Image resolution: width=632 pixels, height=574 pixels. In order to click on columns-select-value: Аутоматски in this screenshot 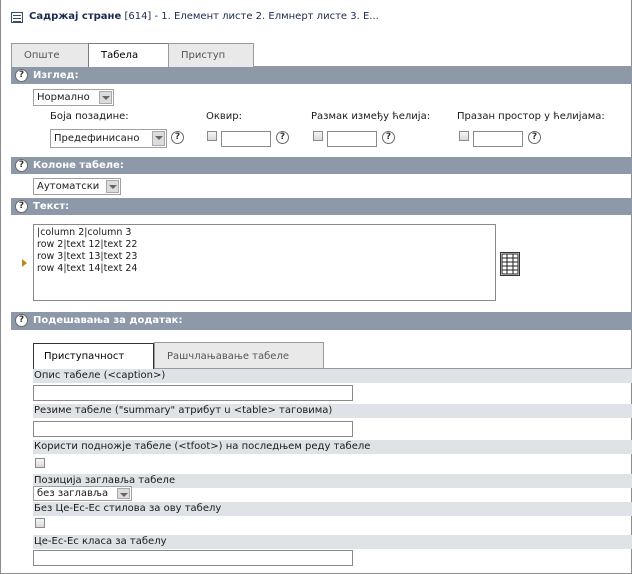, I will do `click(68, 186)`.